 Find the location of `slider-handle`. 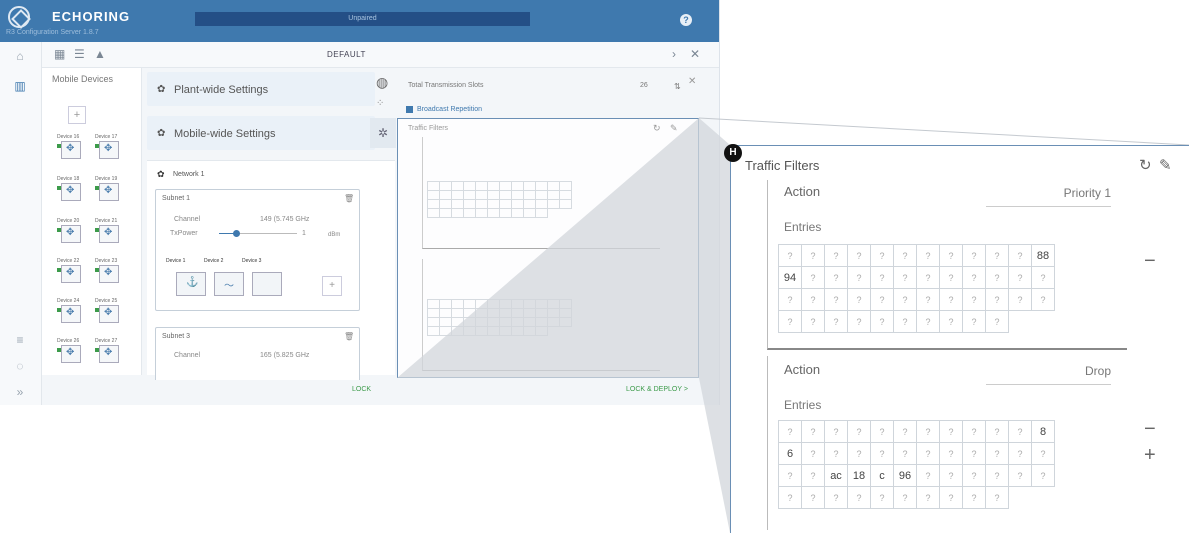

slider-handle is located at coordinates (236, 233).